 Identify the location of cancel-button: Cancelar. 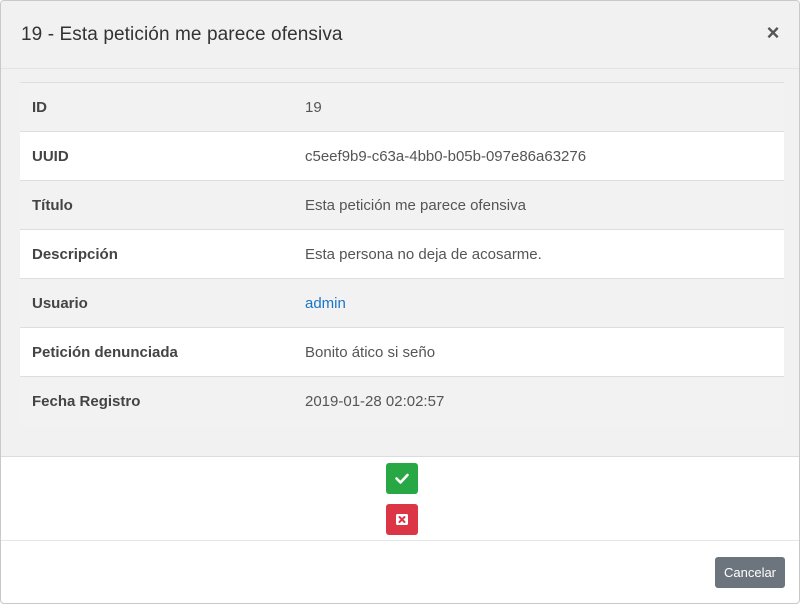
(750, 572).